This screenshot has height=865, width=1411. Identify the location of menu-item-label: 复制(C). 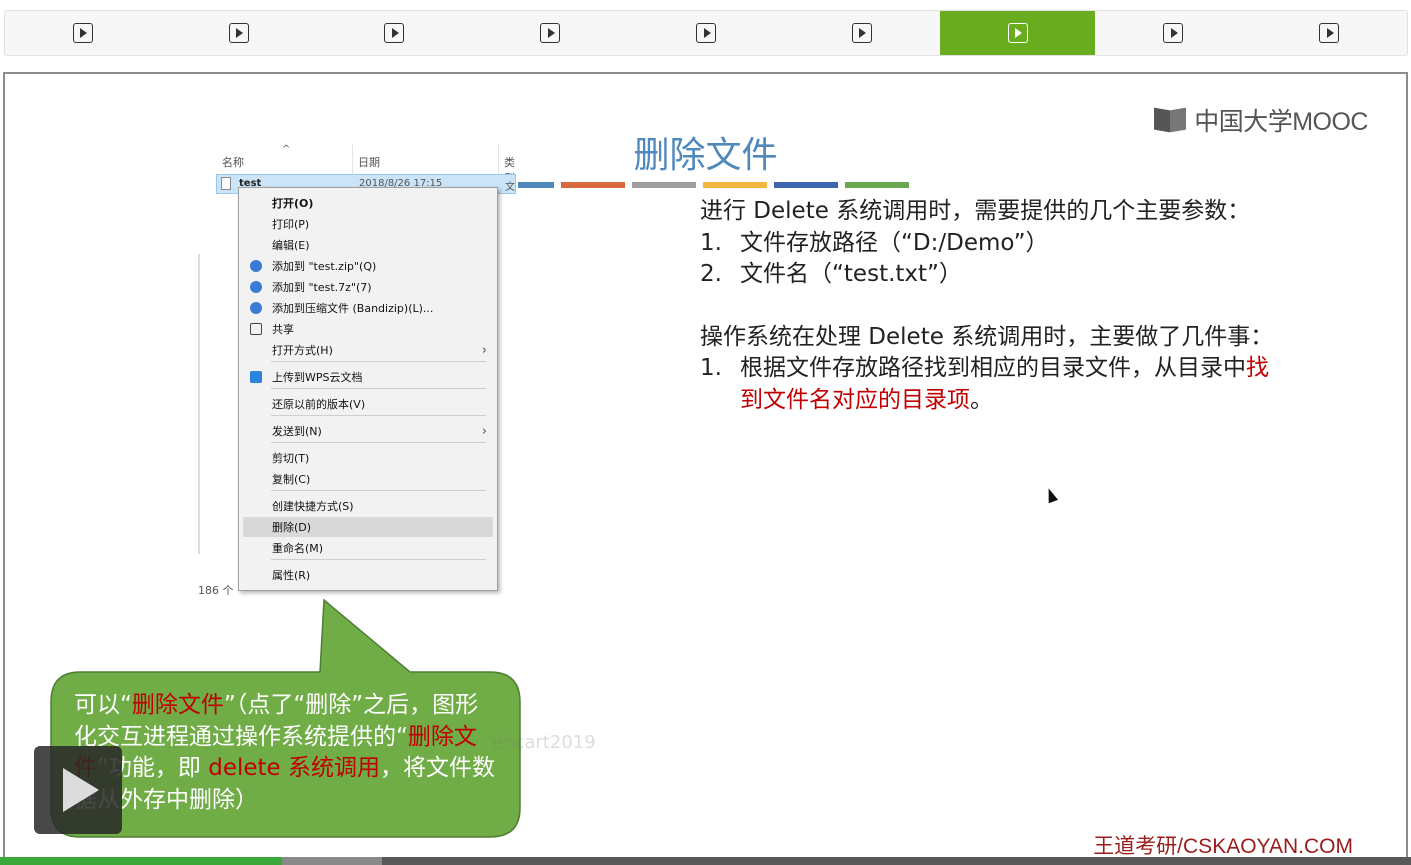
(291, 479).